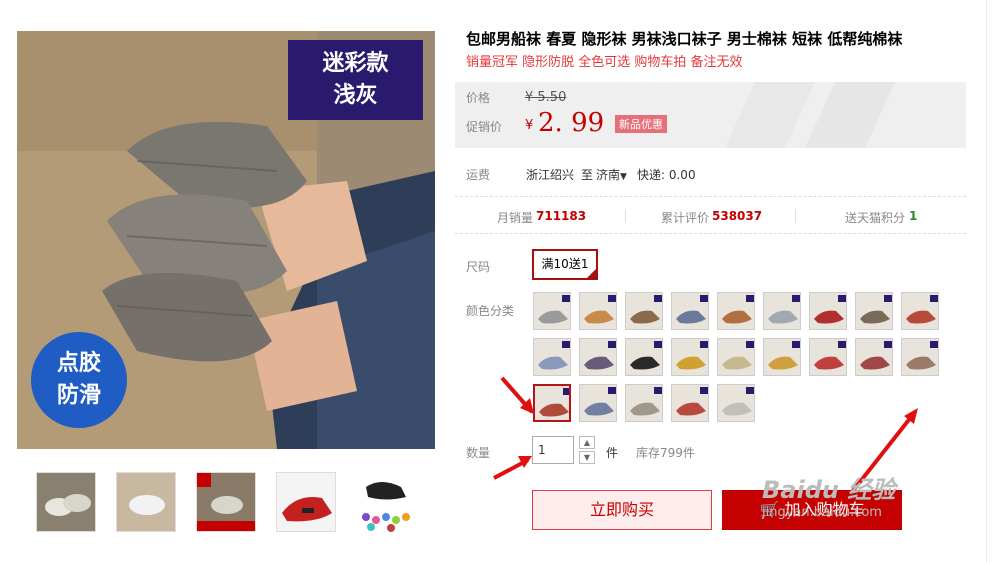  I want to click on shipping-destination: 济南, so click(608, 175).